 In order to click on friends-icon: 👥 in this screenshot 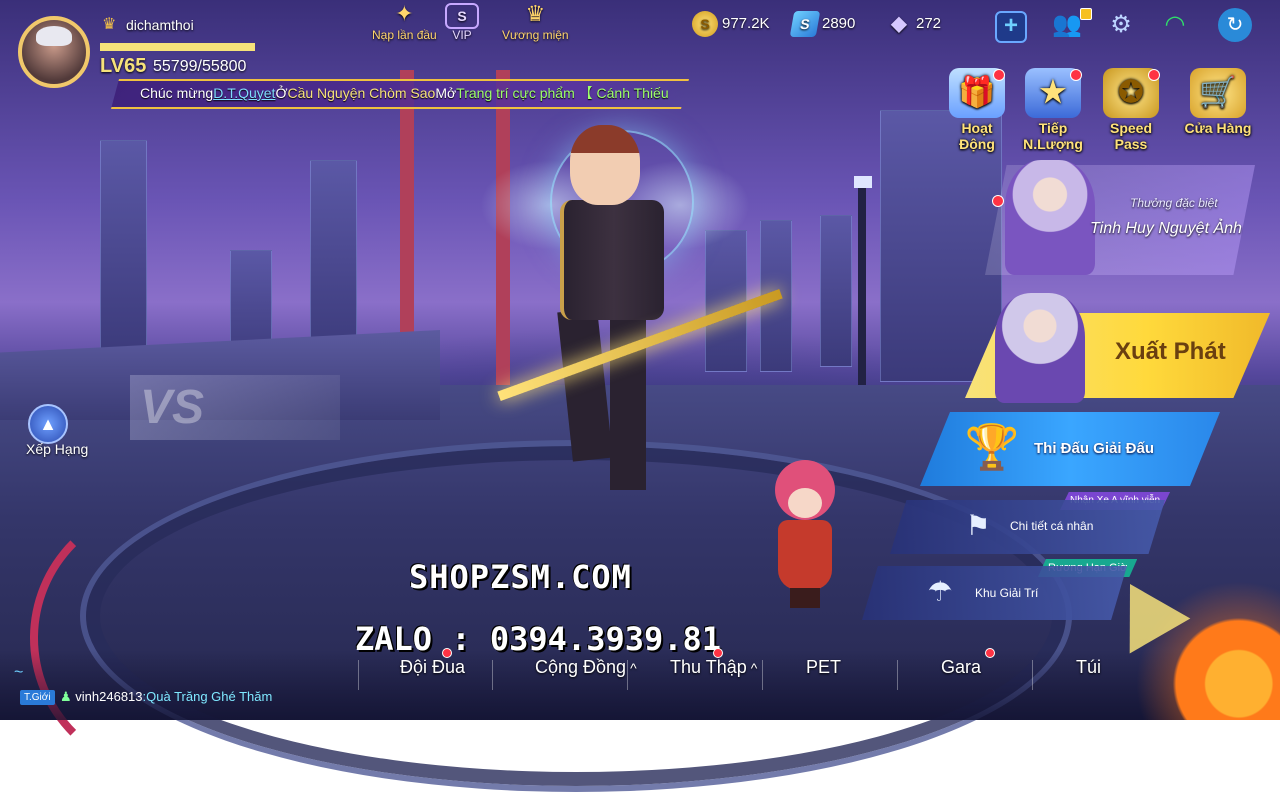, I will do `click(1067, 25)`.